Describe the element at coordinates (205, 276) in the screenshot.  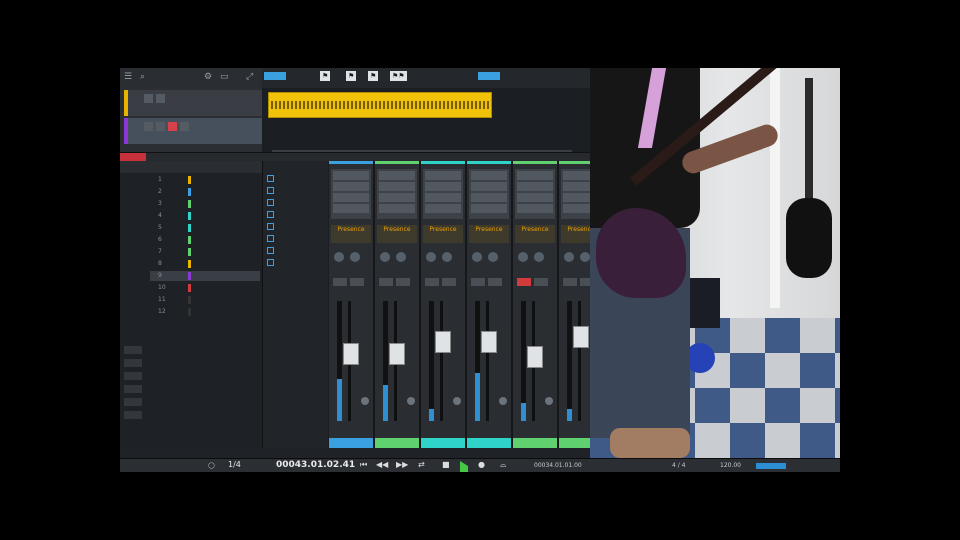
I see `list-item-selected: 9` at that location.